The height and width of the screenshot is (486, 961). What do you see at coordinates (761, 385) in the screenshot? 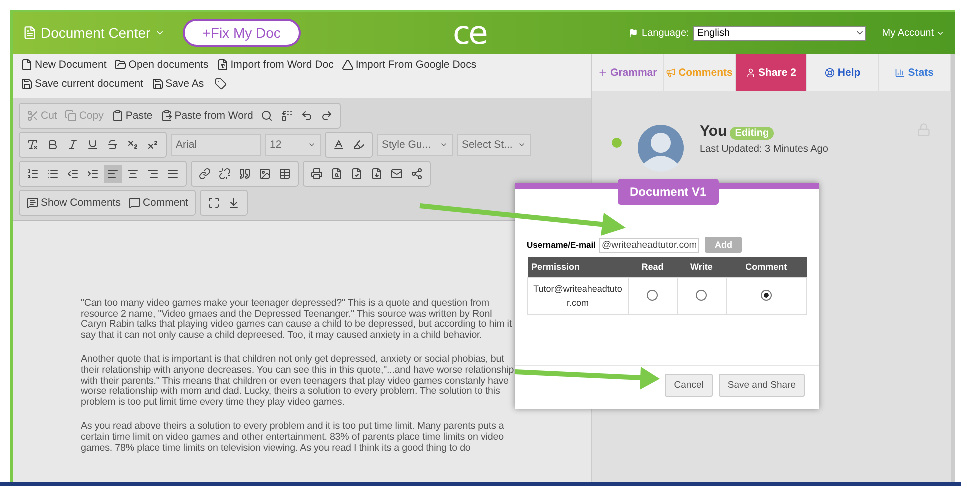
I see `dialog-button: Save and Share` at bounding box center [761, 385].